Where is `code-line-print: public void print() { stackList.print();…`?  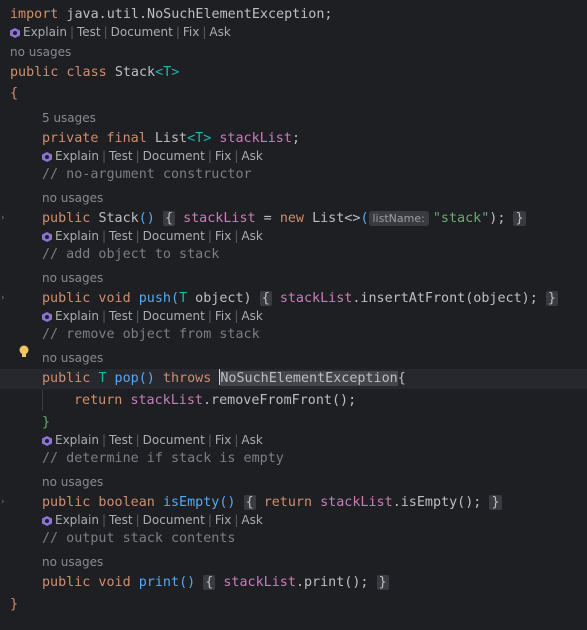 code-line-print: public void print() { stackList.print();… is located at coordinates (293, 583).